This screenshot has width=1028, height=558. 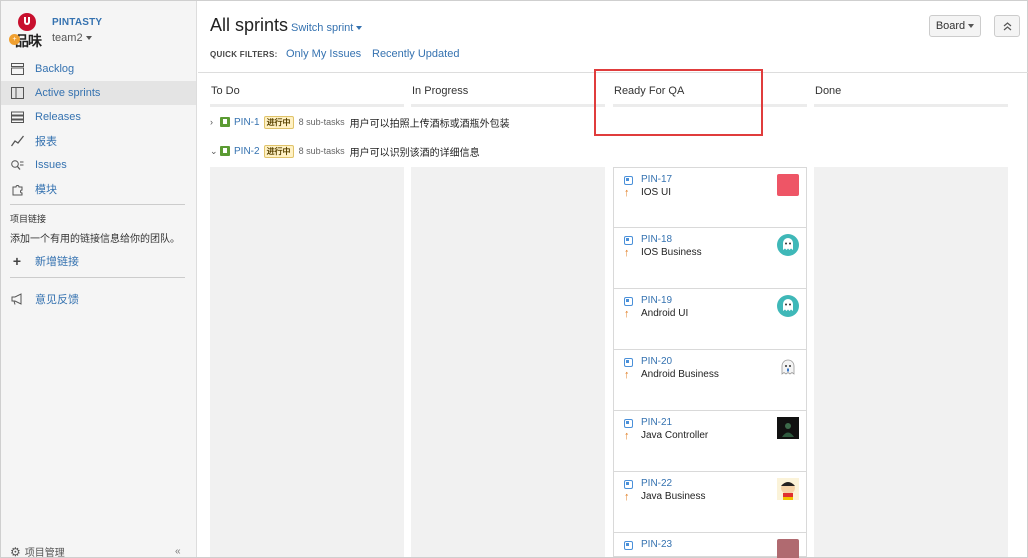 What do you see at coordinates (28, 219) in the screenshot?
I see `project-links-heading: 项目链接` at bounding box center [28, 219].